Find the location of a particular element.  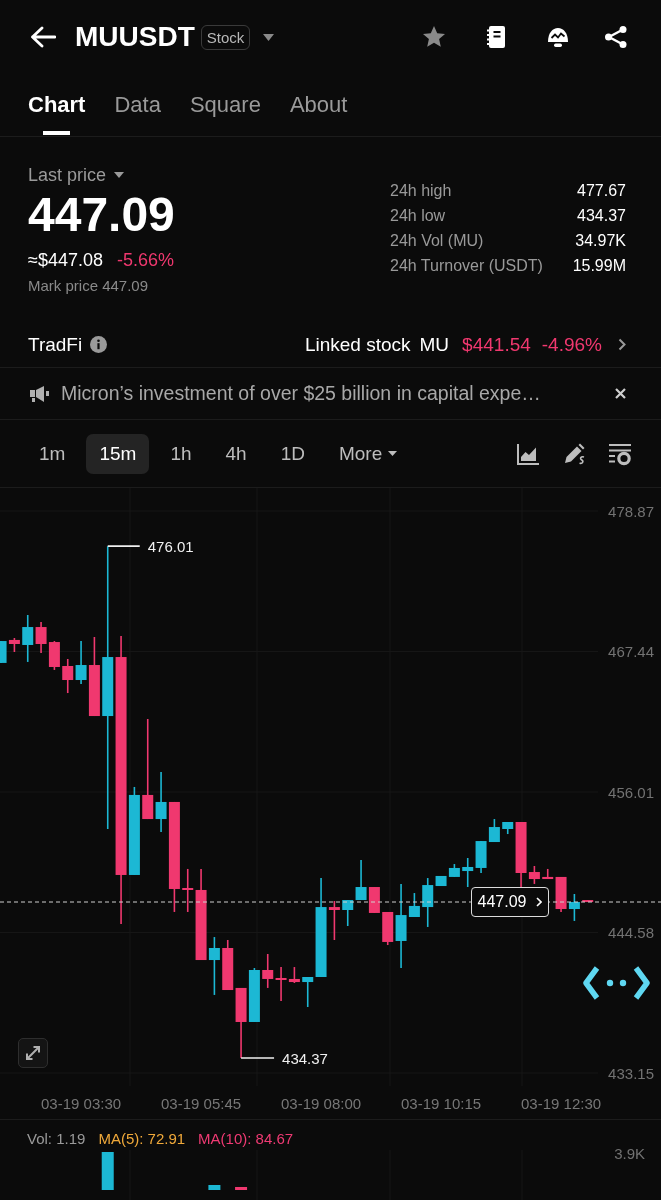

indicator-value: MA(10): 84.67 is located at coordinates (246, 1139).